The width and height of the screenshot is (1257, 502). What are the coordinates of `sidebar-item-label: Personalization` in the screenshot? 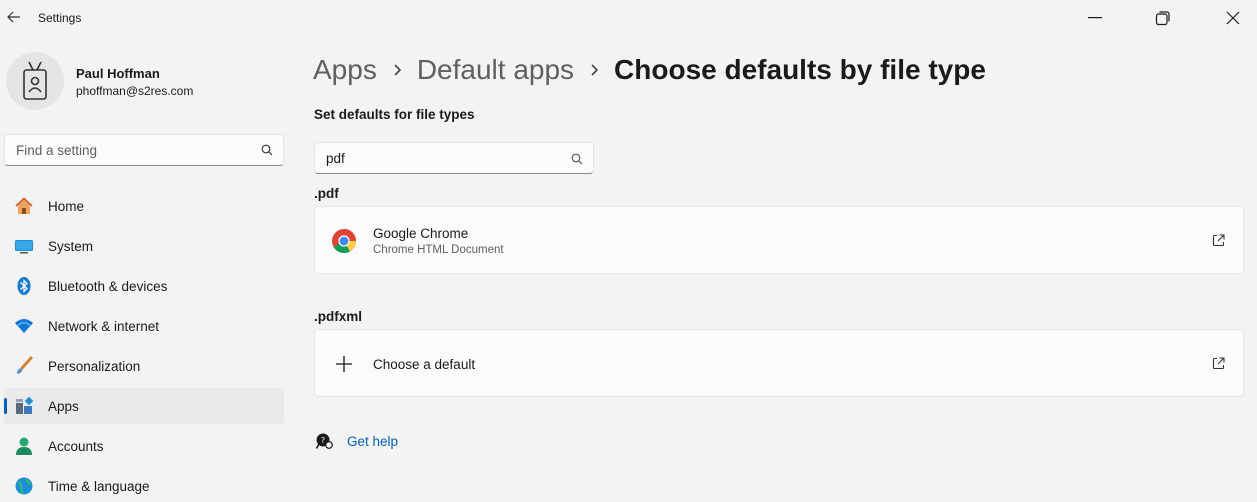 It's located at (94, 366).